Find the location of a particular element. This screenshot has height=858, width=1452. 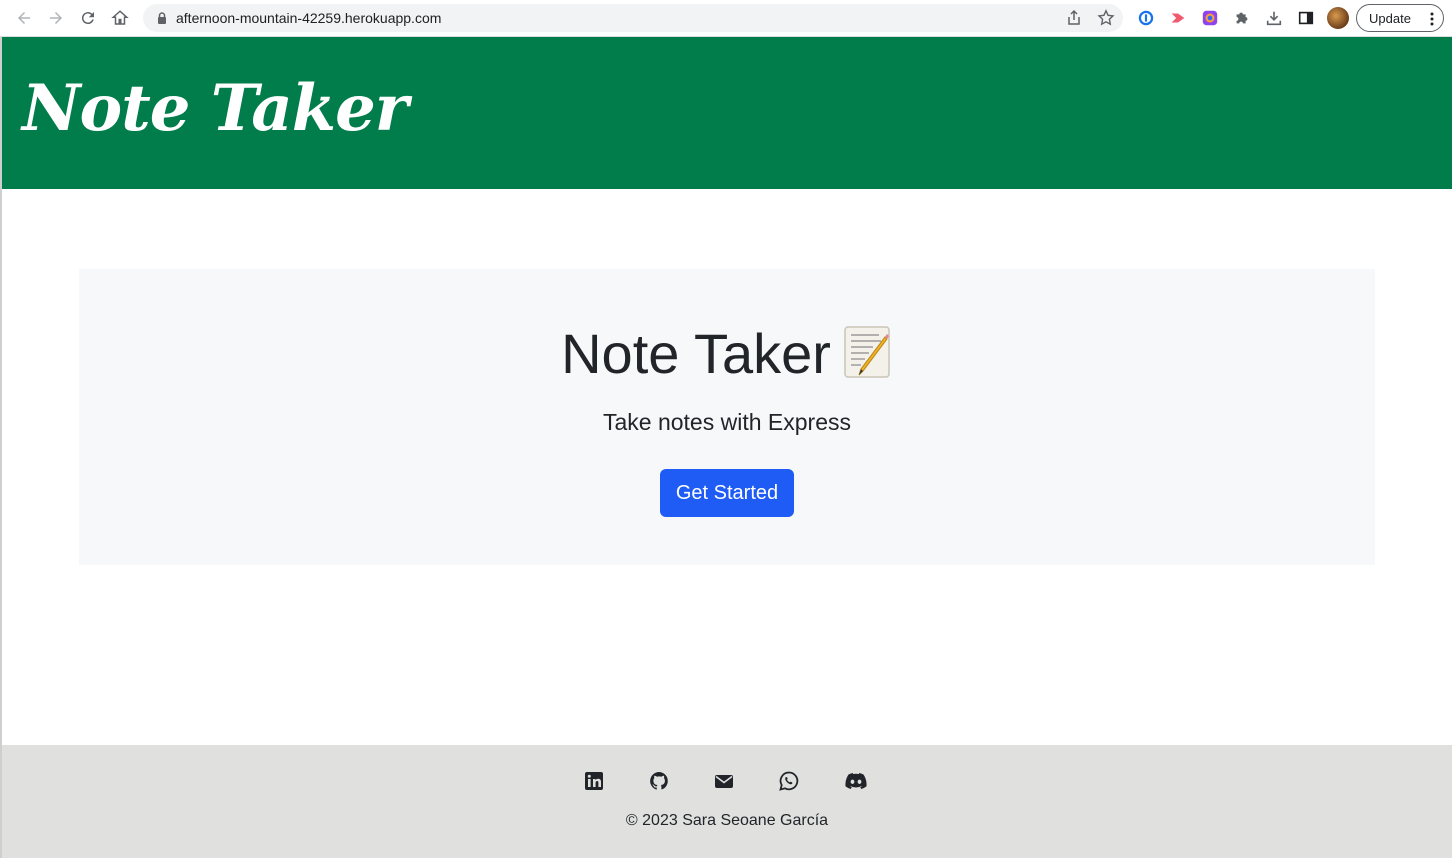

address-bar: afternoon-mountain-42259.herokuapp.com is located at coordinates (633, 18).